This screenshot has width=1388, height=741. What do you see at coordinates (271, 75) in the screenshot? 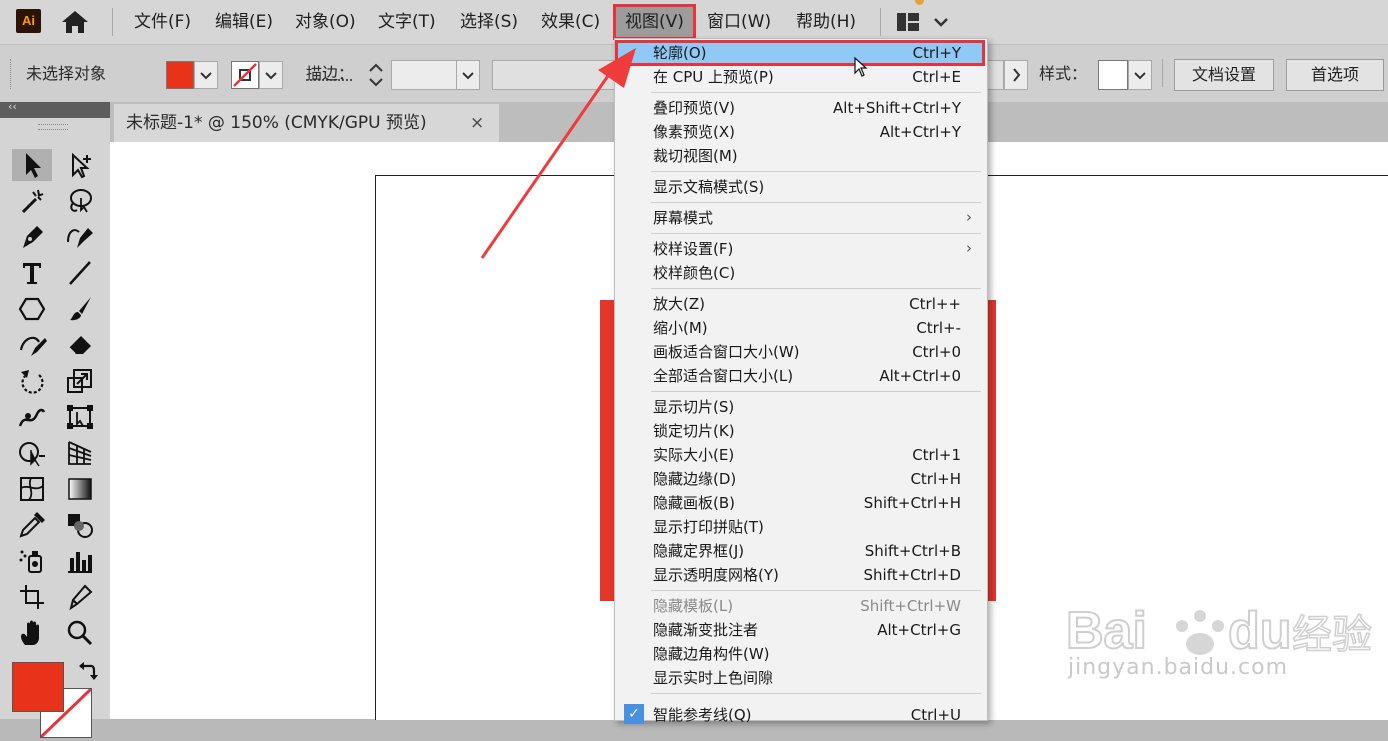
I see `stroke-dropdown` at bounding box center [271, 75].